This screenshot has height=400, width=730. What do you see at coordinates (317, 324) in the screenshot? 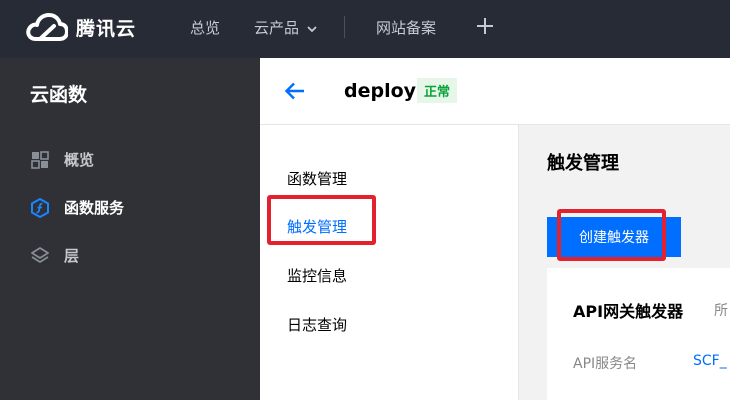
I see `submenu-item-log-query: 日志查询` at bounding box center [317, 324].